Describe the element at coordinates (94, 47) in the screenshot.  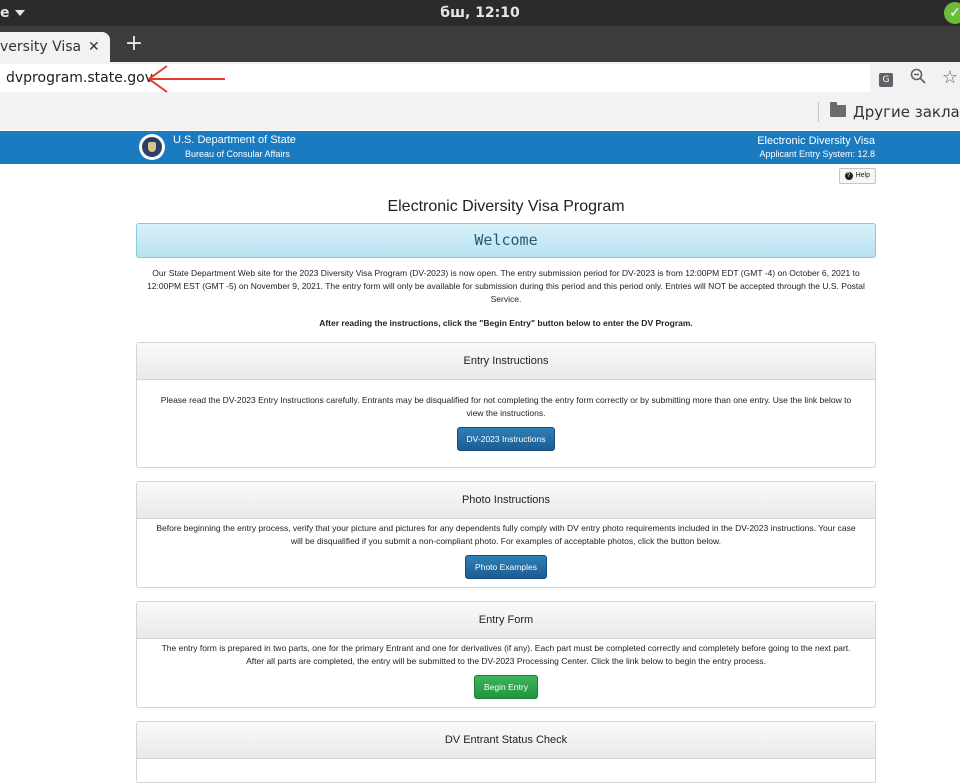
I see `close-icon: ✕` at that location.